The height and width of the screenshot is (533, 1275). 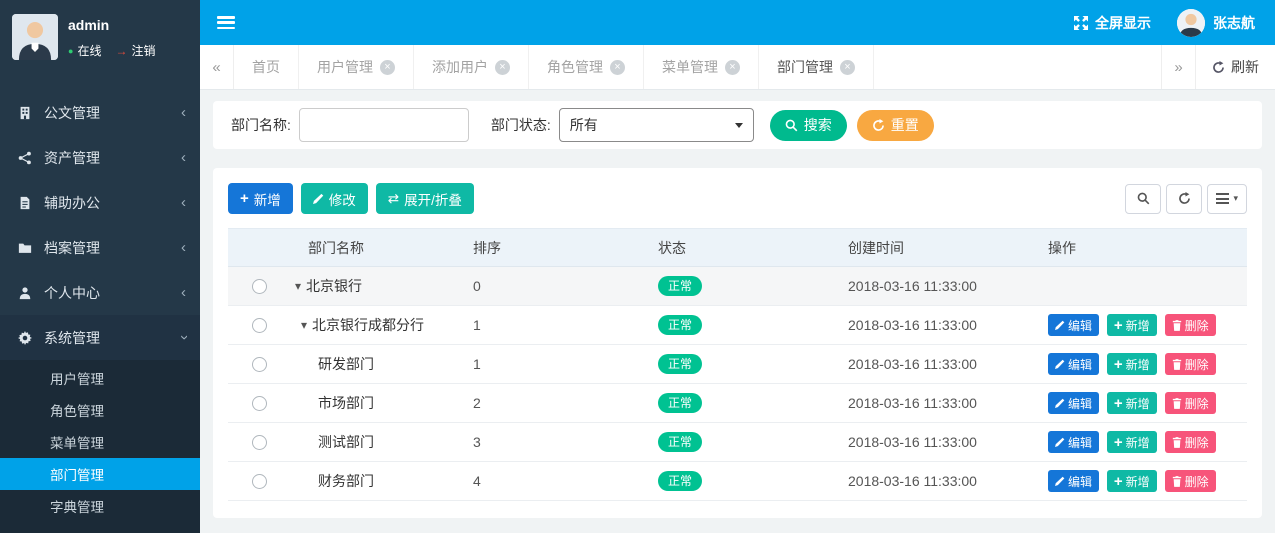 What do you see at coordinates (690, 67) in the screenshot?
I see `tab-label: 菜单管理` at bounding box center [690, 67].